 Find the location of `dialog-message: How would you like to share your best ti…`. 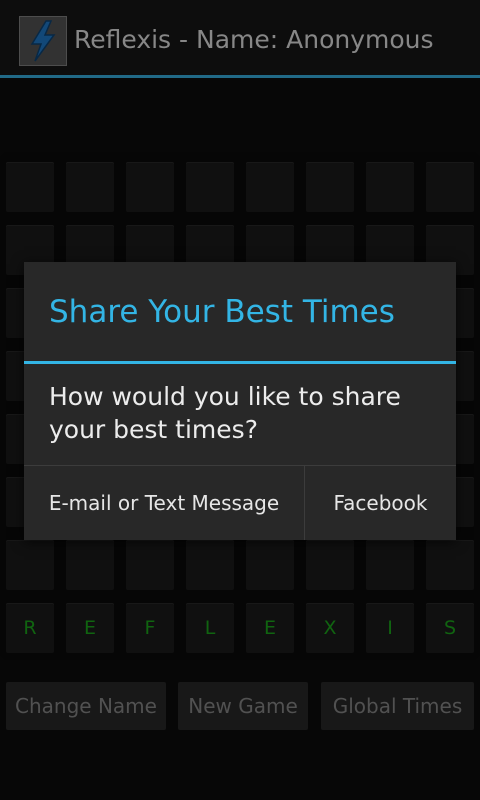

dialog-message: How would you like to share your best ti… is located at coordinates (225, 413).